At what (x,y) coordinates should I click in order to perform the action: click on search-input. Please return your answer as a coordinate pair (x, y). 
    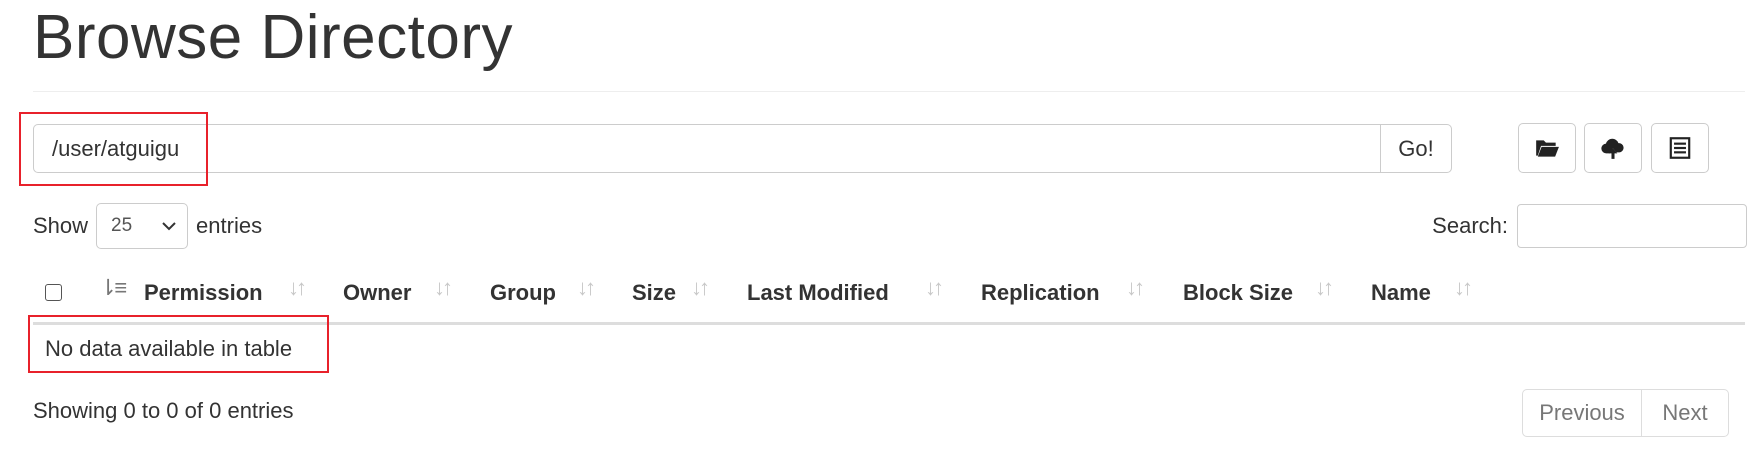
    Looking at the image, I should click on (1632, 226).